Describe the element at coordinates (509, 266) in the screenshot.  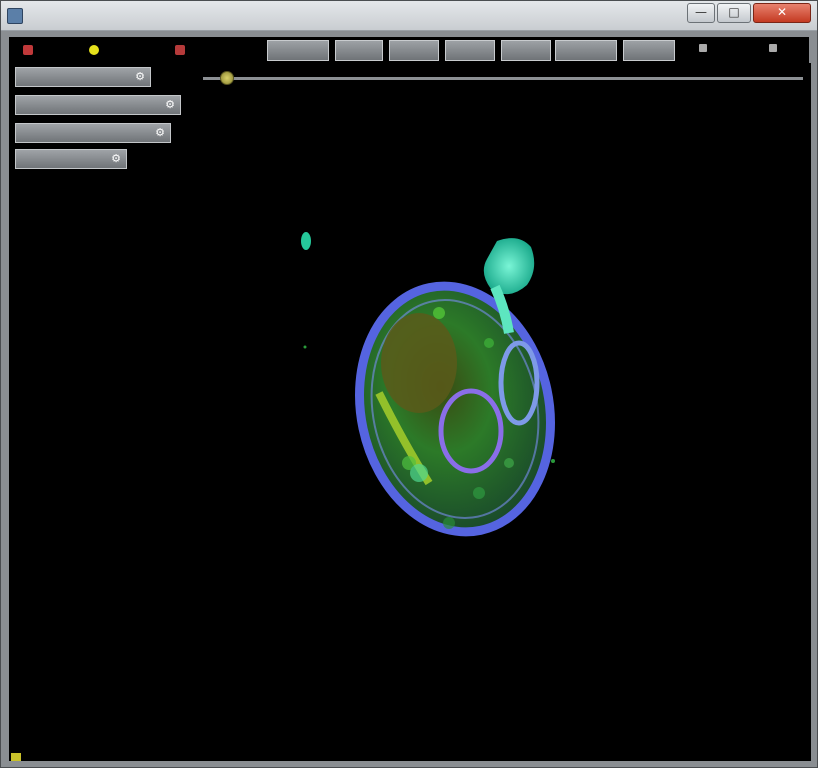
I see `cell-bud` at that location.